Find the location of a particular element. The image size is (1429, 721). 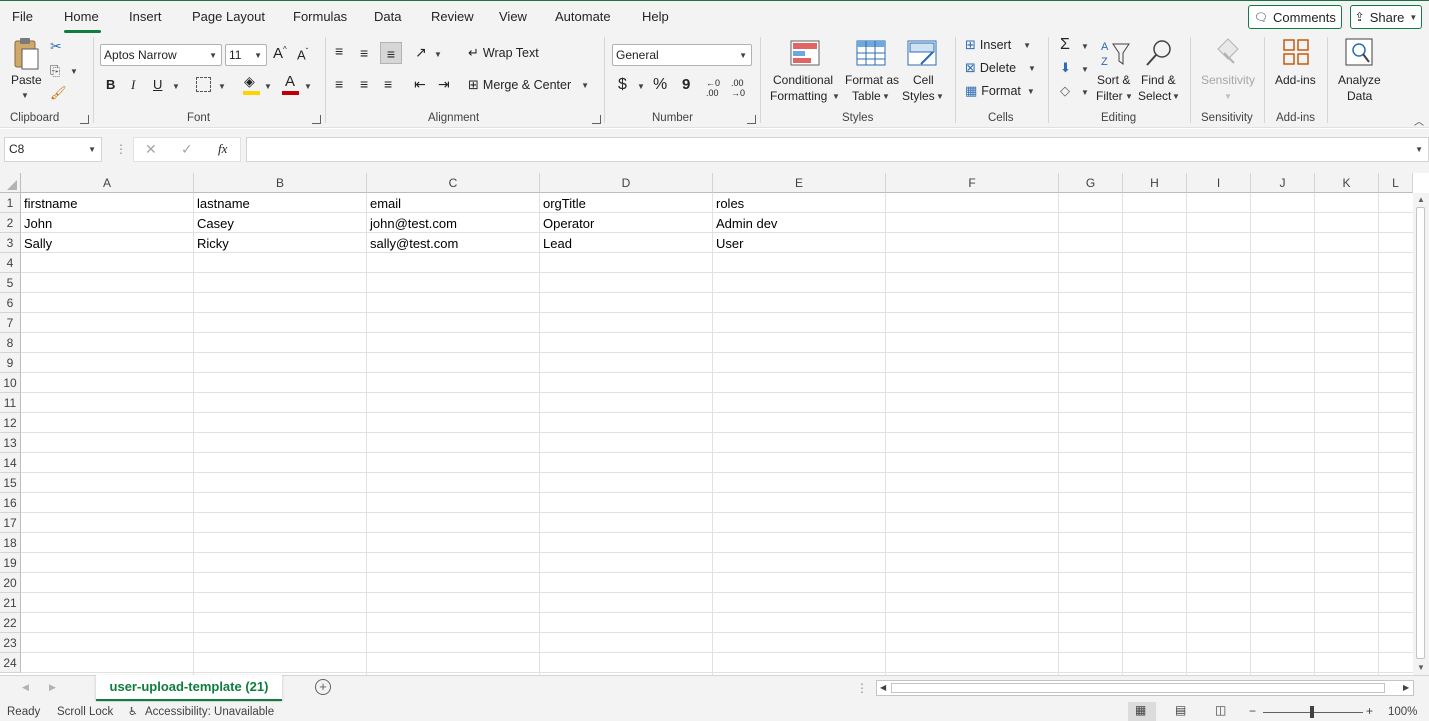

status-accessibility: Accessibility: Unavailable is located at coordinates (209, 712).